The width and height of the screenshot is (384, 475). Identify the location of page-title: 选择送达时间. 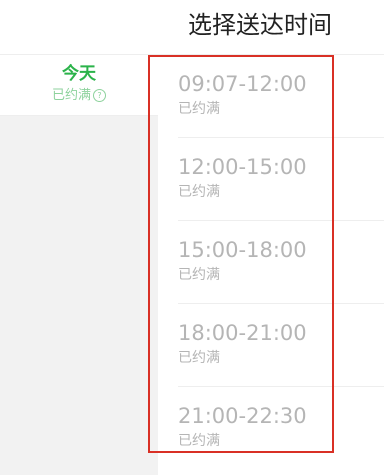
(260, 25).